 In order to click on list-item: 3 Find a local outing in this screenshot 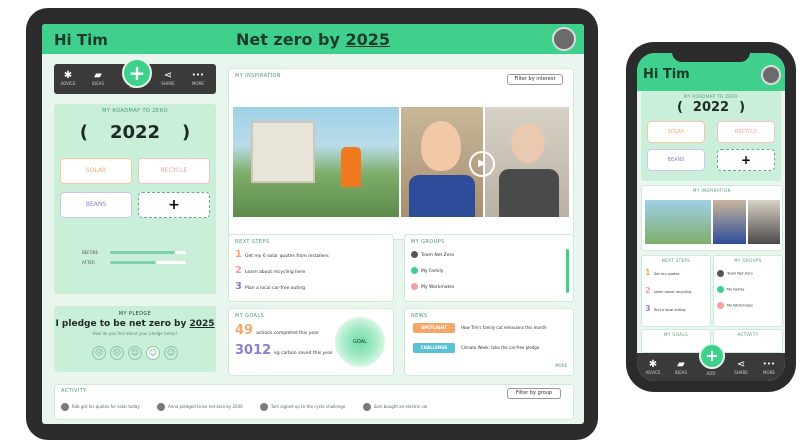, I will do `click(665, 308)`.